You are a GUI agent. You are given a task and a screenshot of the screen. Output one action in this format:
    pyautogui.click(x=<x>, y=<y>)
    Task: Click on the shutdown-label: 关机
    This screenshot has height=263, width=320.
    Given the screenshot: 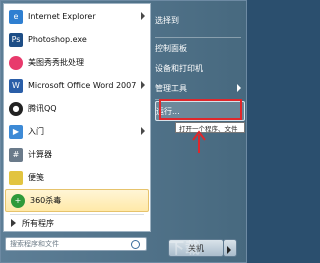 What is the action you would take?
    pyautogui.click(x=196, y=248)
    